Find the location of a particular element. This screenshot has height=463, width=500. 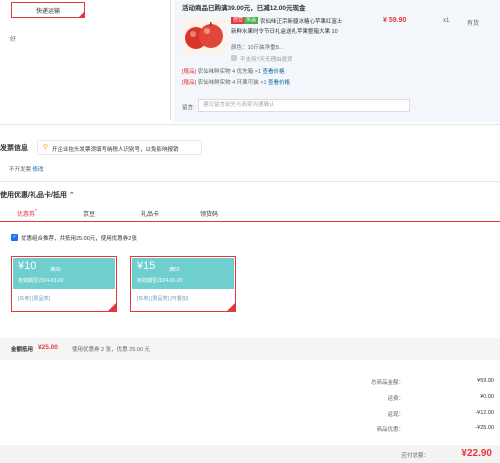

gift-item: [赠品] 农仙味鲜实物 4 环果可装 ×1 查看价格 is located at coordinates (236, 82).